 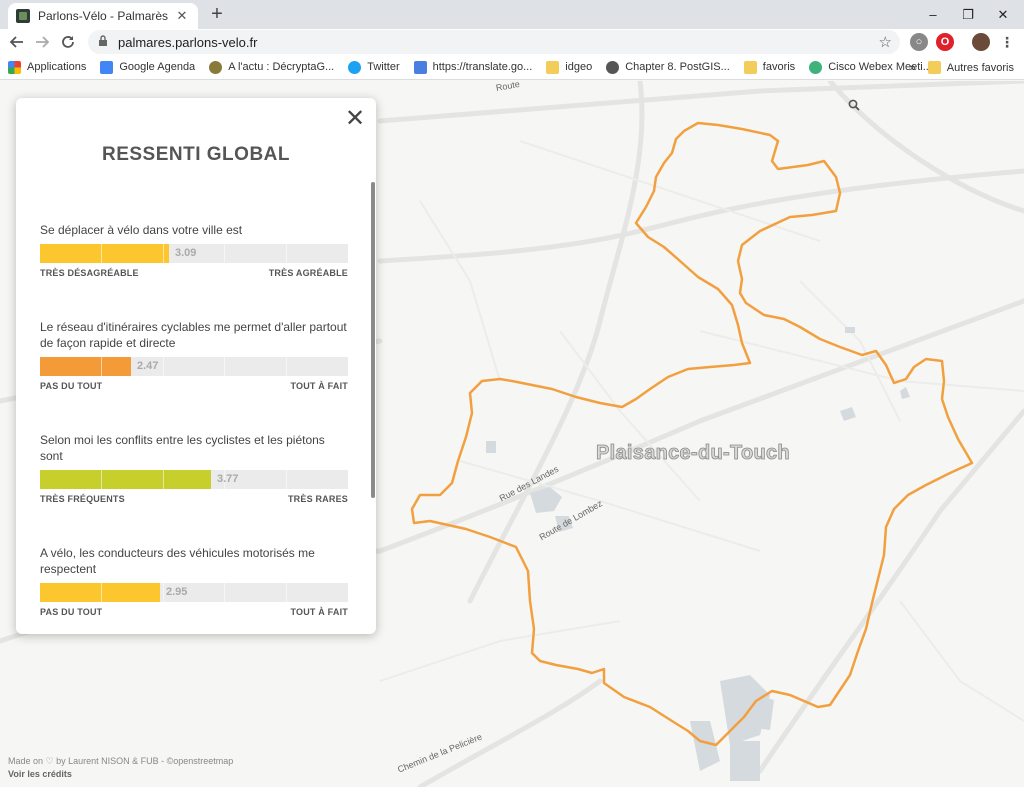 I want to click on back-button, so click(x=17, y=42).